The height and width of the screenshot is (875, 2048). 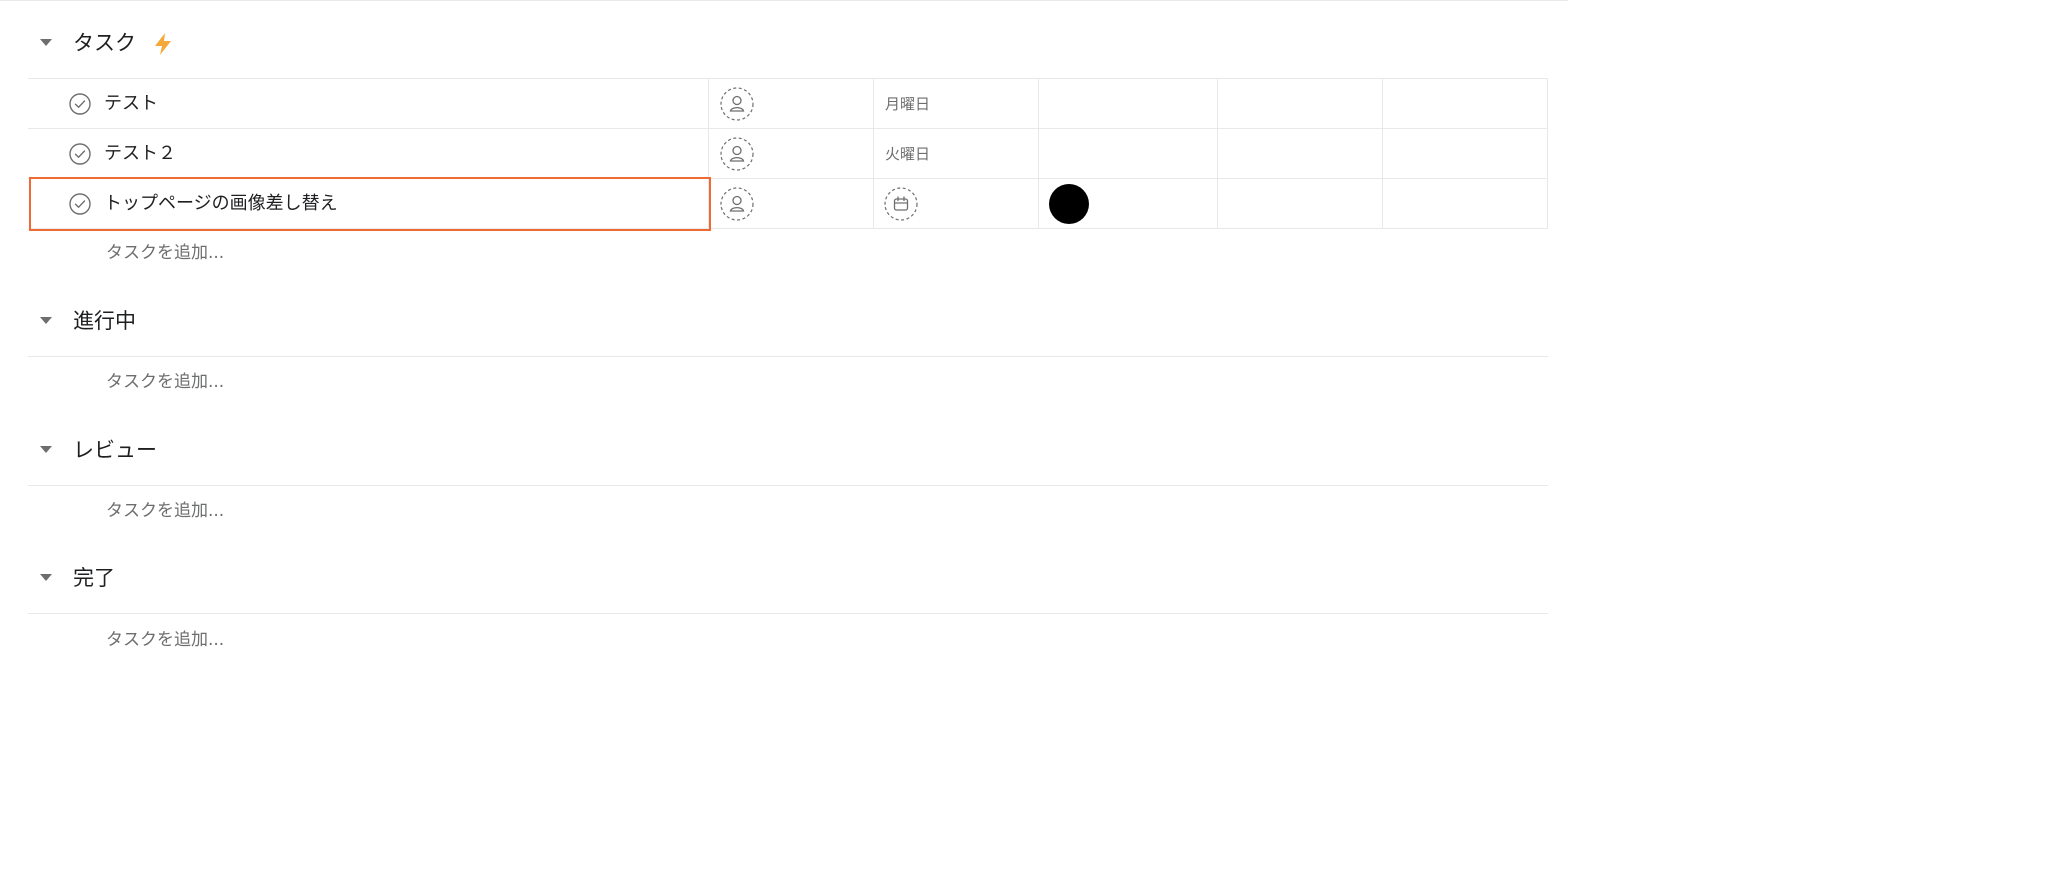 What do you see at coordinates (788, 104) in the screenshot?
I see `task-row: テスト 月曜日` at bounding box center [788, 104].